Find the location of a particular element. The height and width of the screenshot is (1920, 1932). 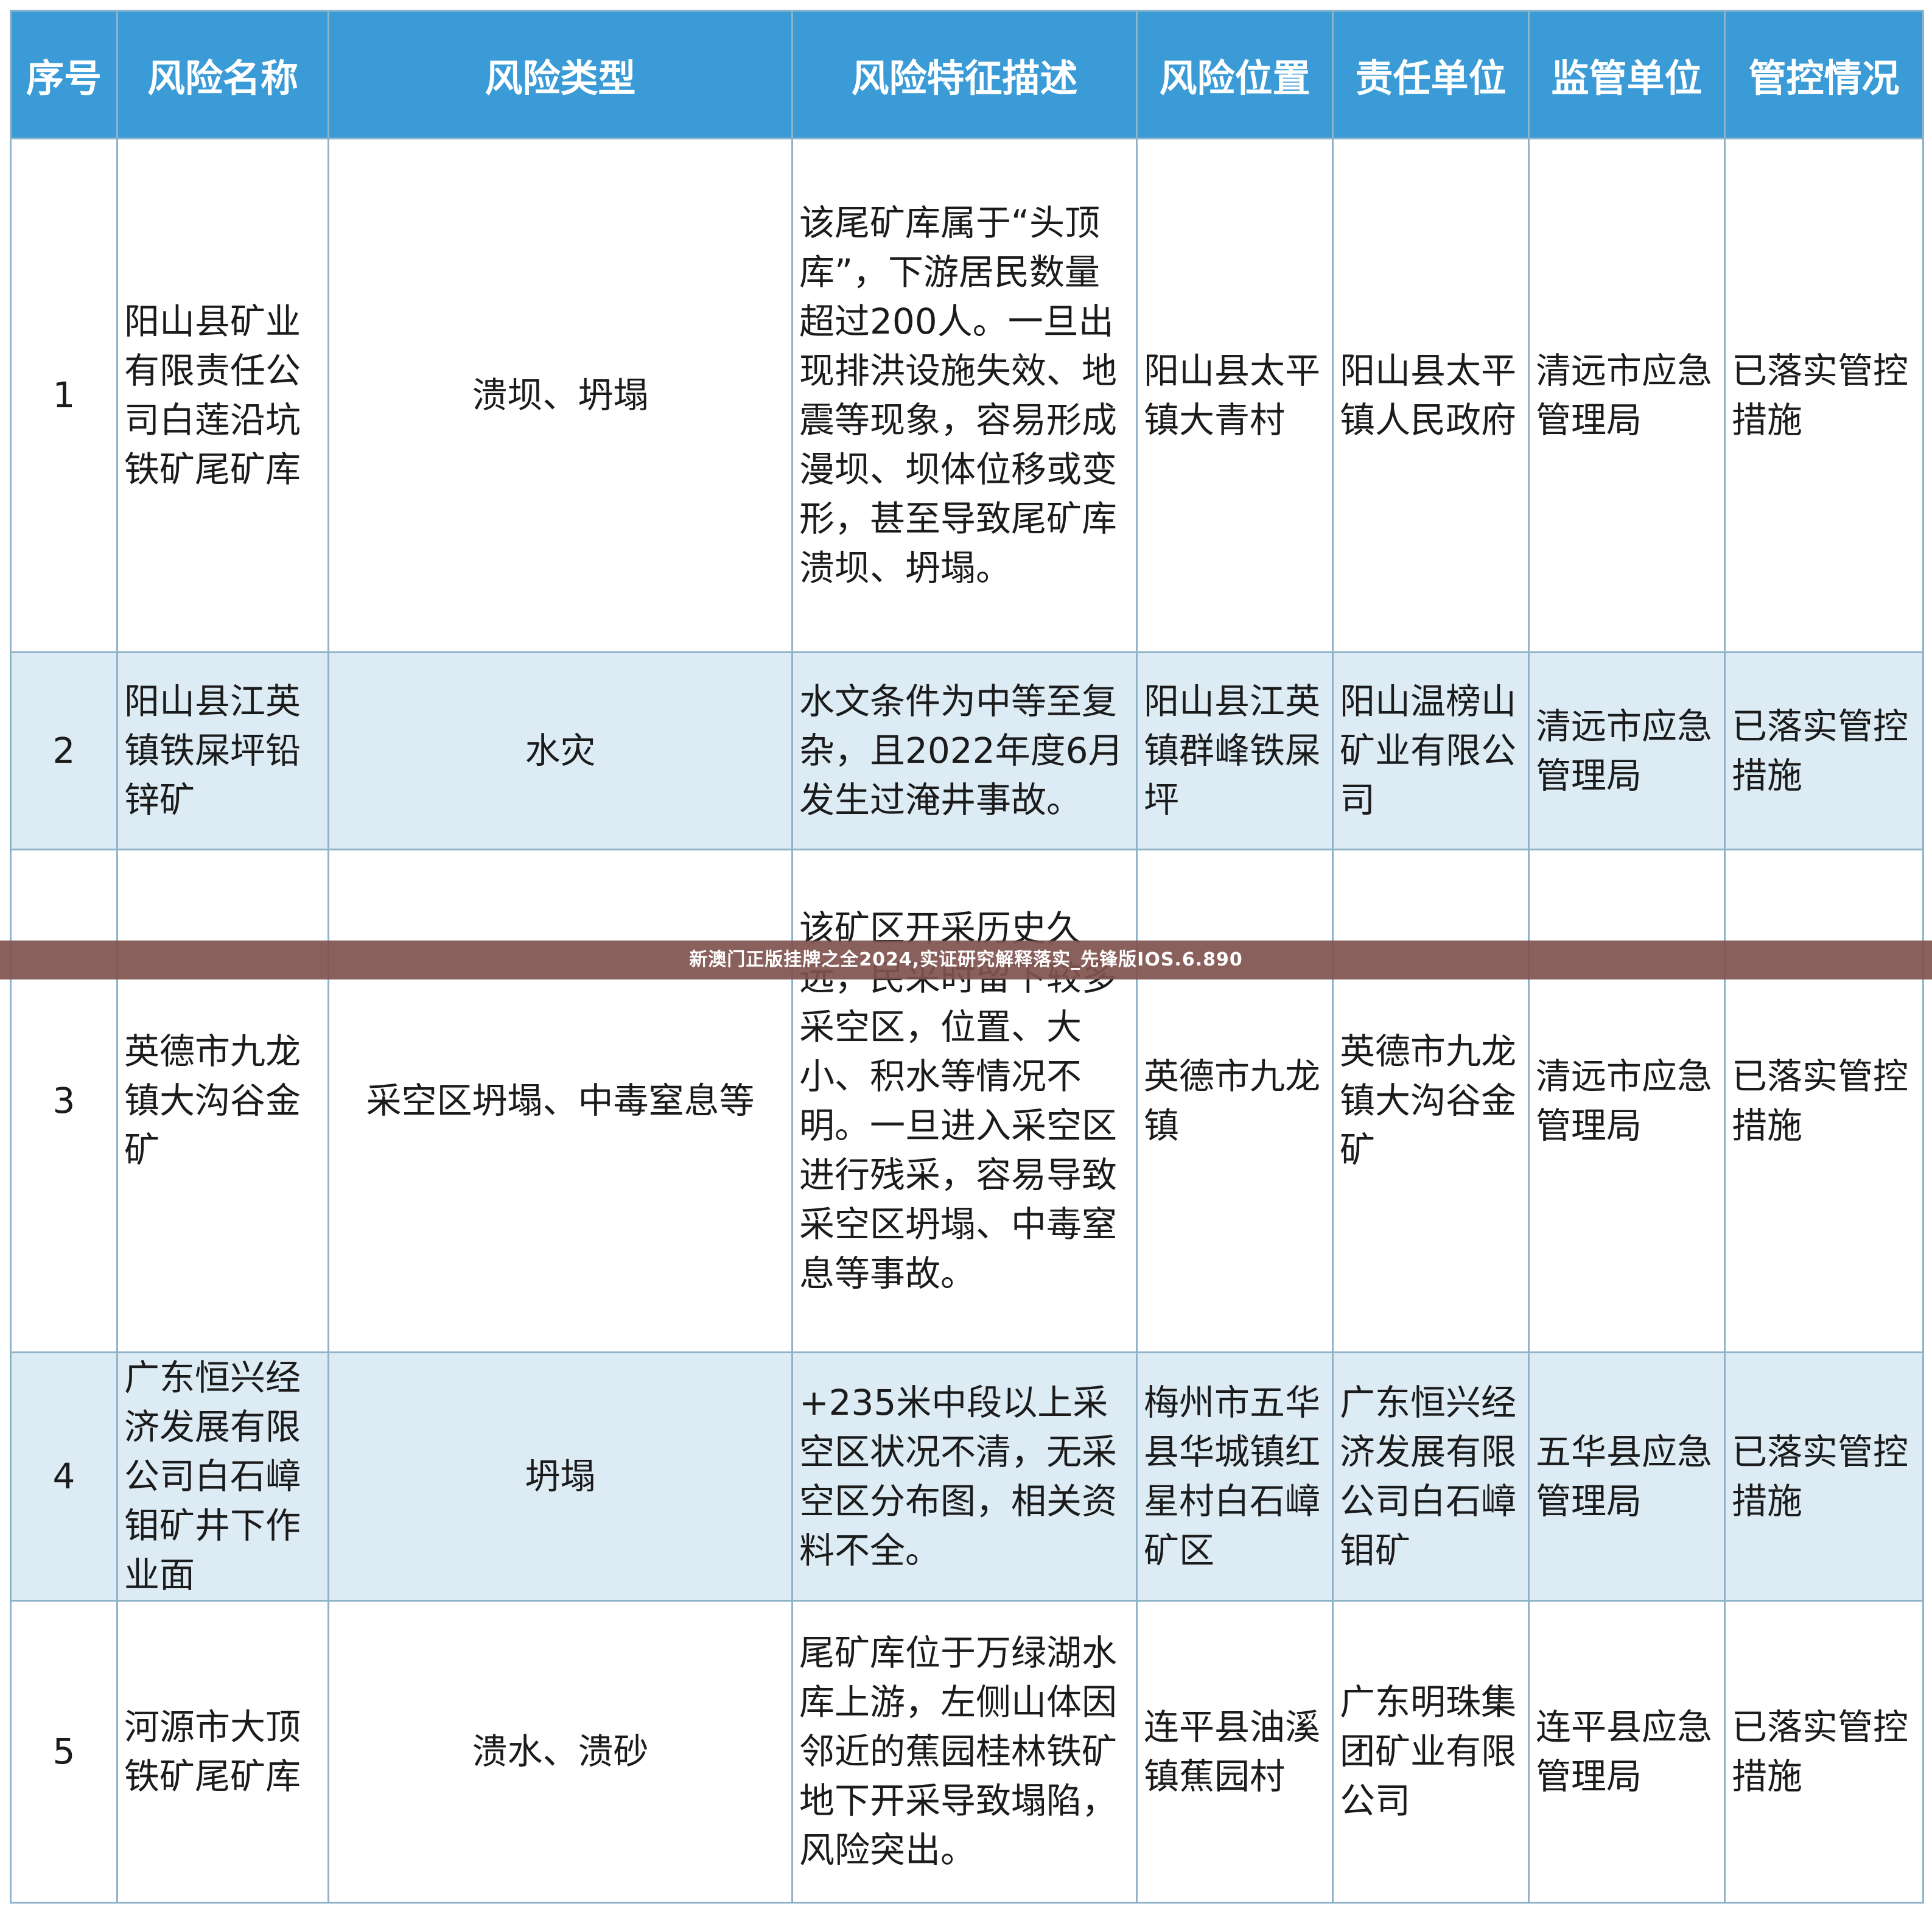

cell-responsible: 阳山县太平镇人民政府 is located at coordinates (1431, 395).